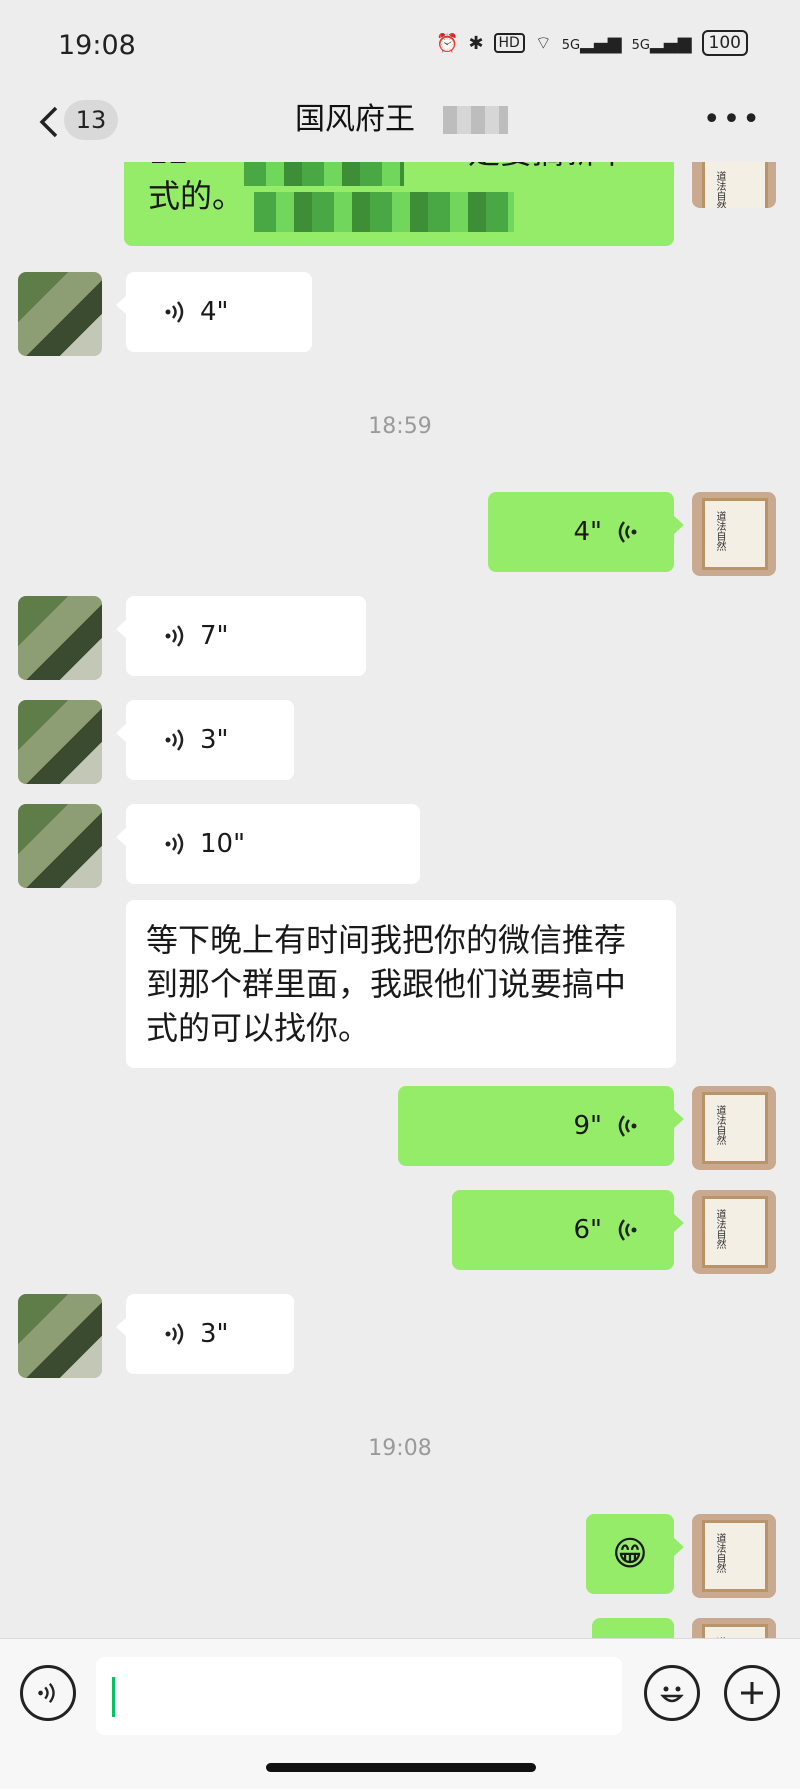 Image resolution: width=800 pixels, height=1789 pixels. Describe the element at coordinates (400, 1448) in the screenshot. I see `timestamp: 19:08` at that location.